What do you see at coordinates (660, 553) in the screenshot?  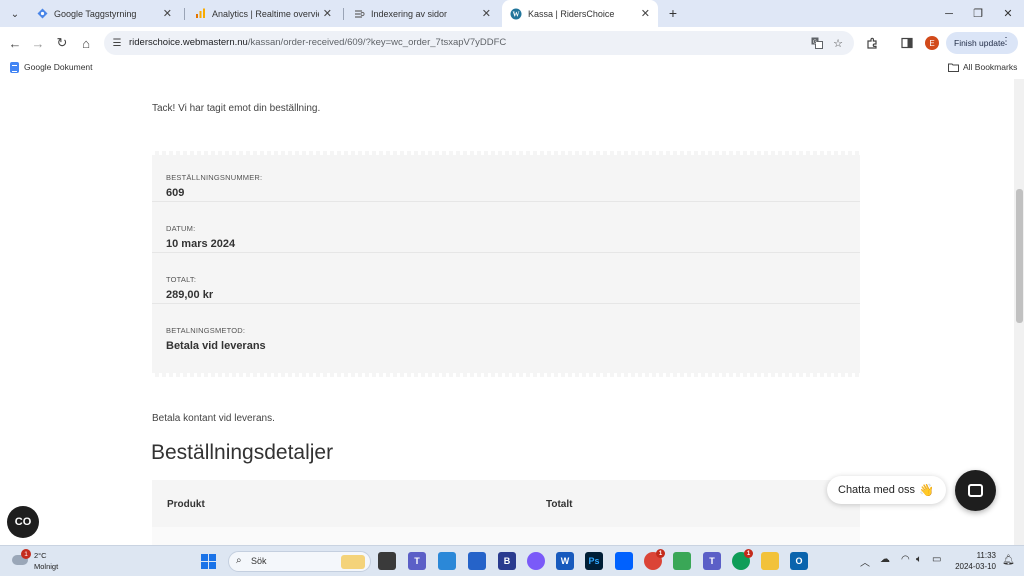 I see `notification-badge: 1` at bounding box center [660, 553].